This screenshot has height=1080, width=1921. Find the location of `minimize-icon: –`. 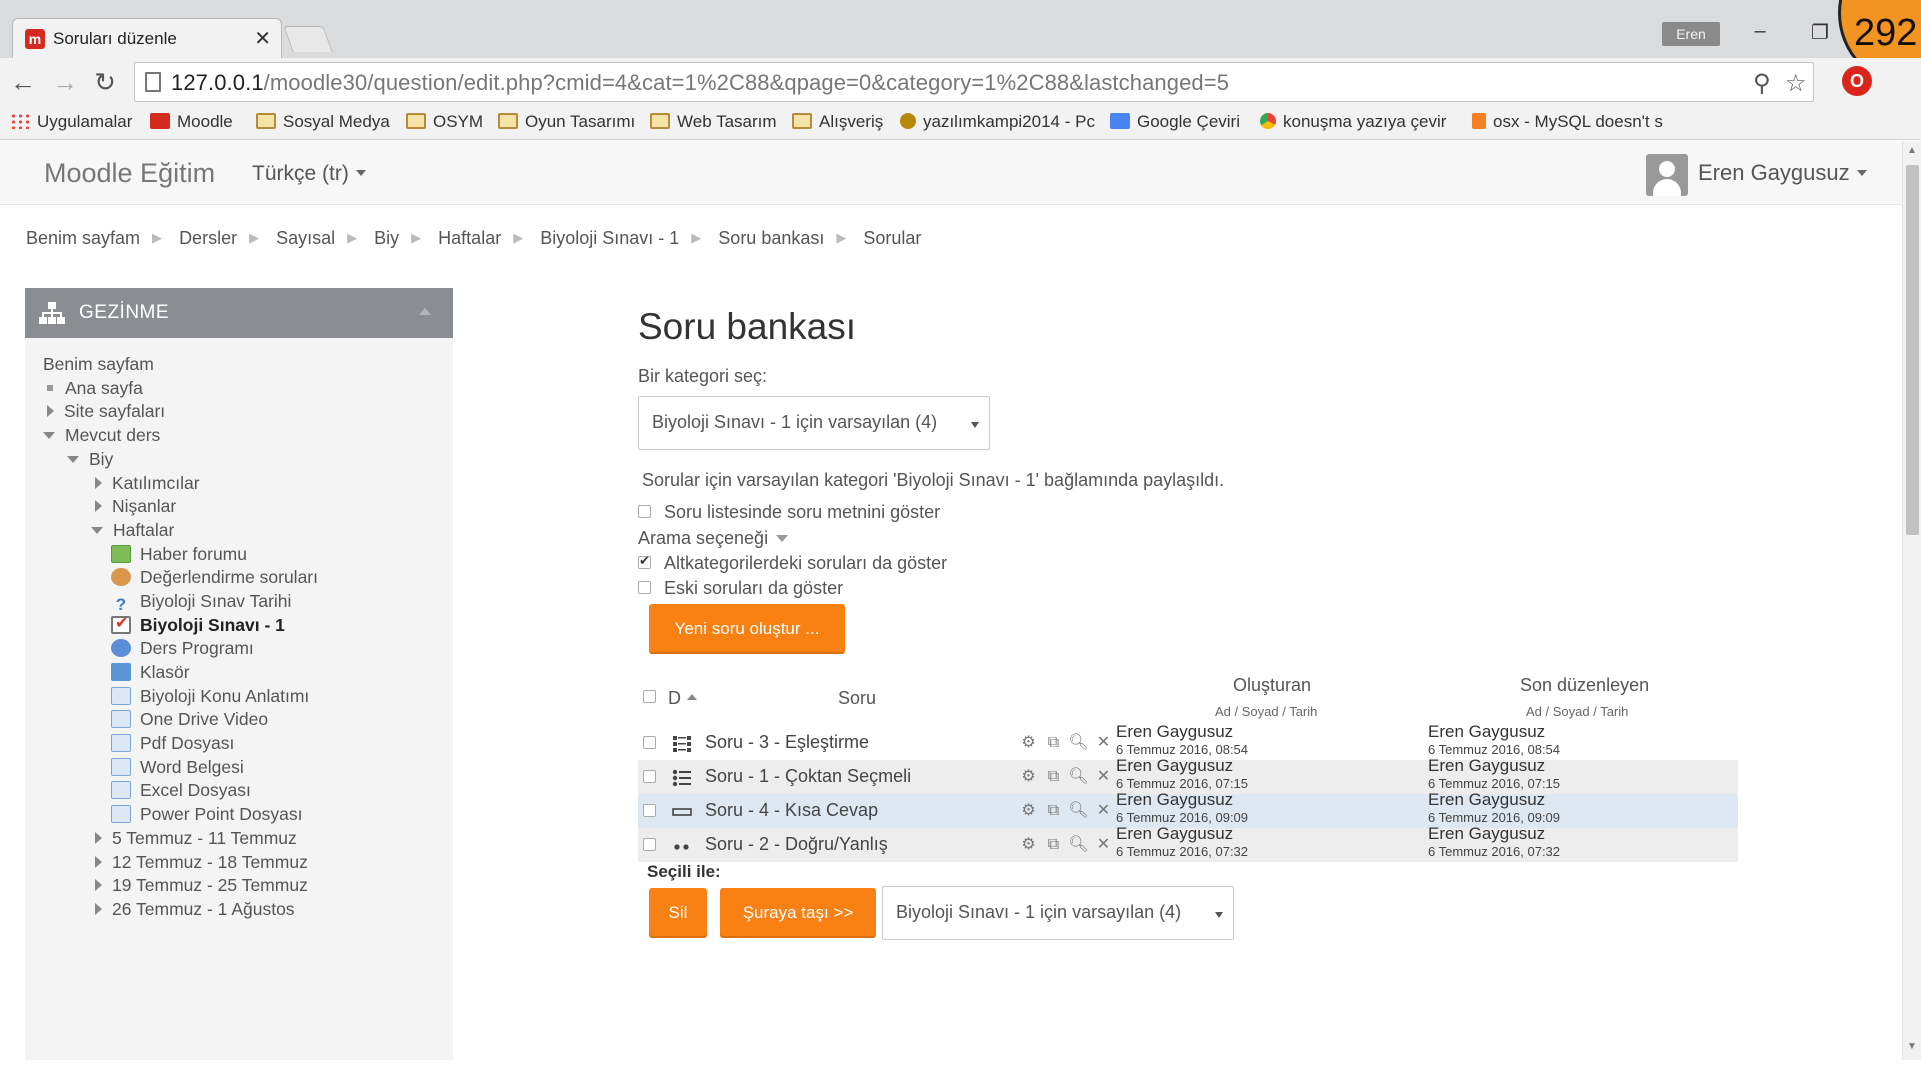

minimize-icon: – is located at coordinates (1760, 35).